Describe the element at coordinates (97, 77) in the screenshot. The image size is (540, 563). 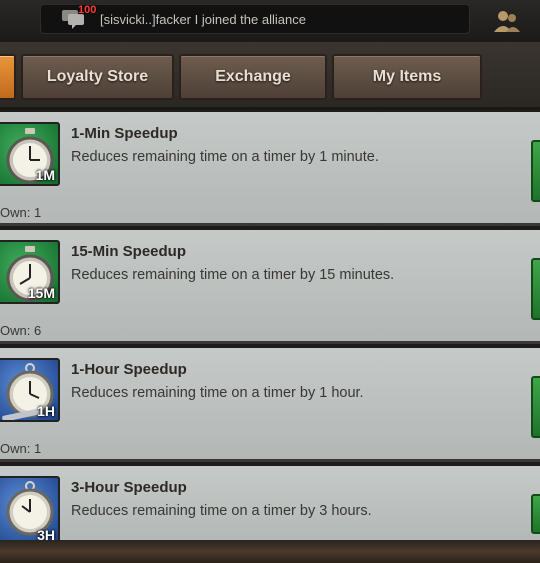
I see `tab-loyalty-store: Loyalty Store` at that location.